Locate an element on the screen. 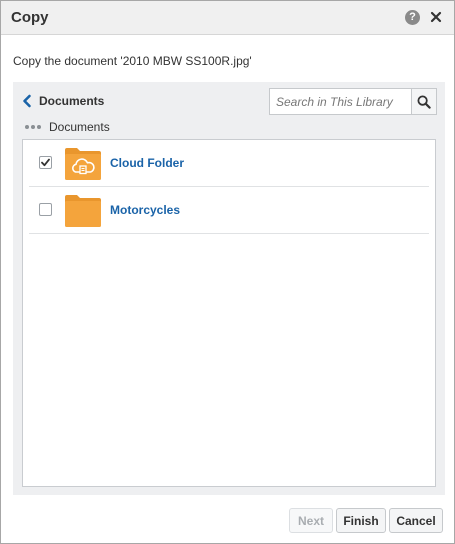 Image resolution: width=455 pixels, height=544 pixels. search-icon is located at coordinates (424, 102).